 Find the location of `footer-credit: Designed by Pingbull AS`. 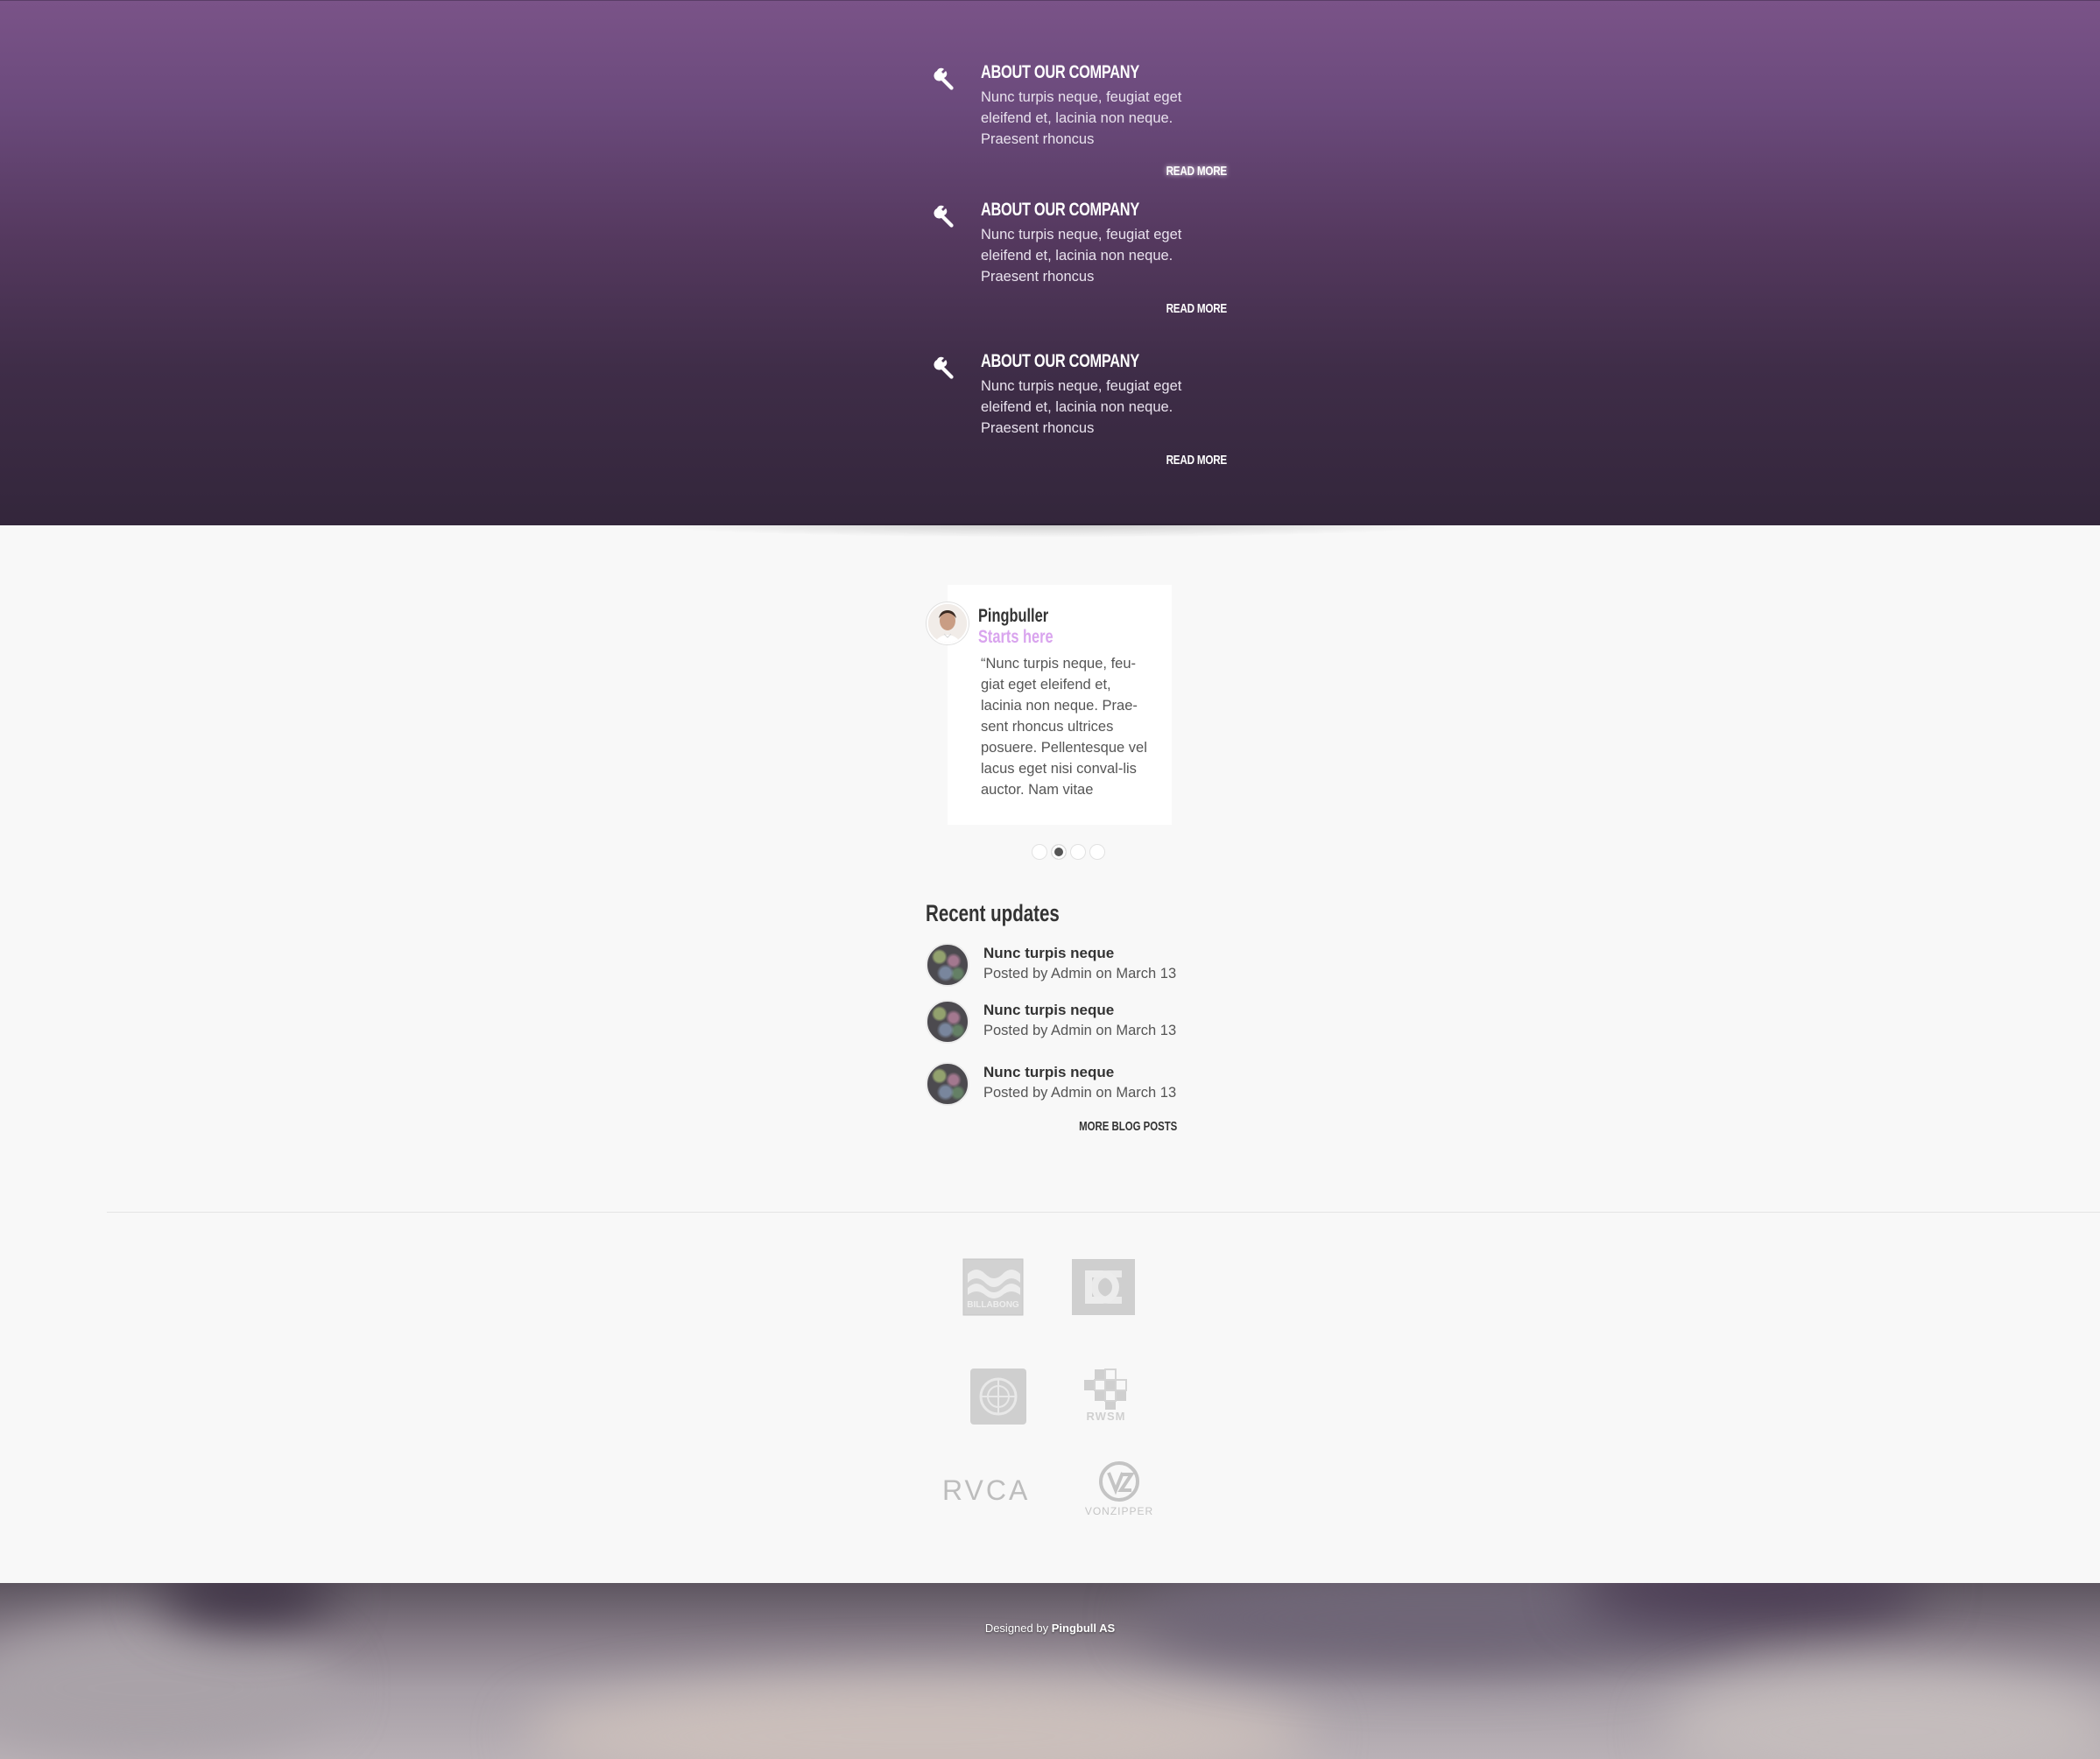

footer-credit: Designed by Pingbull AS is located at coordinates (1050, 1628).